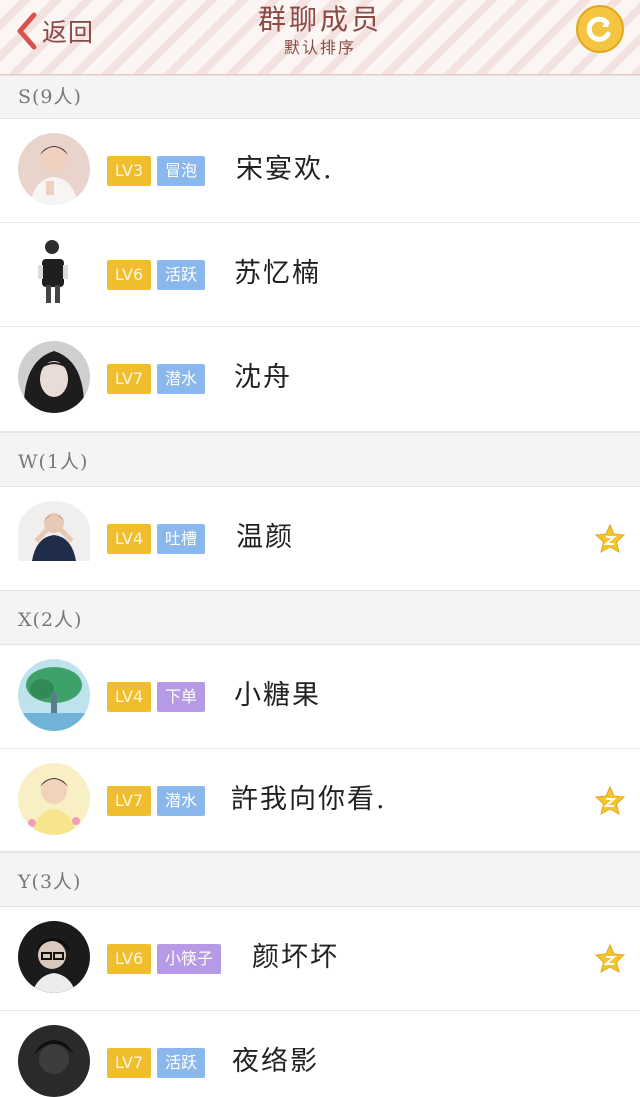  I want to click on level-badge: LV3, so click(129, 171).